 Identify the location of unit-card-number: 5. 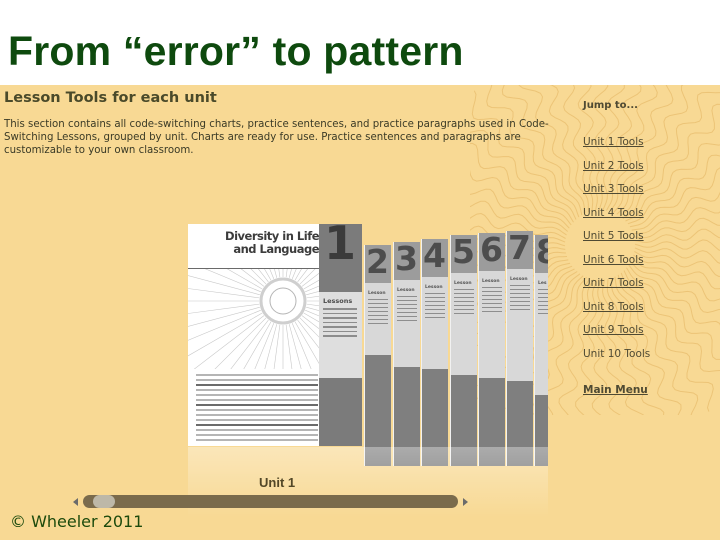
(463, 253).